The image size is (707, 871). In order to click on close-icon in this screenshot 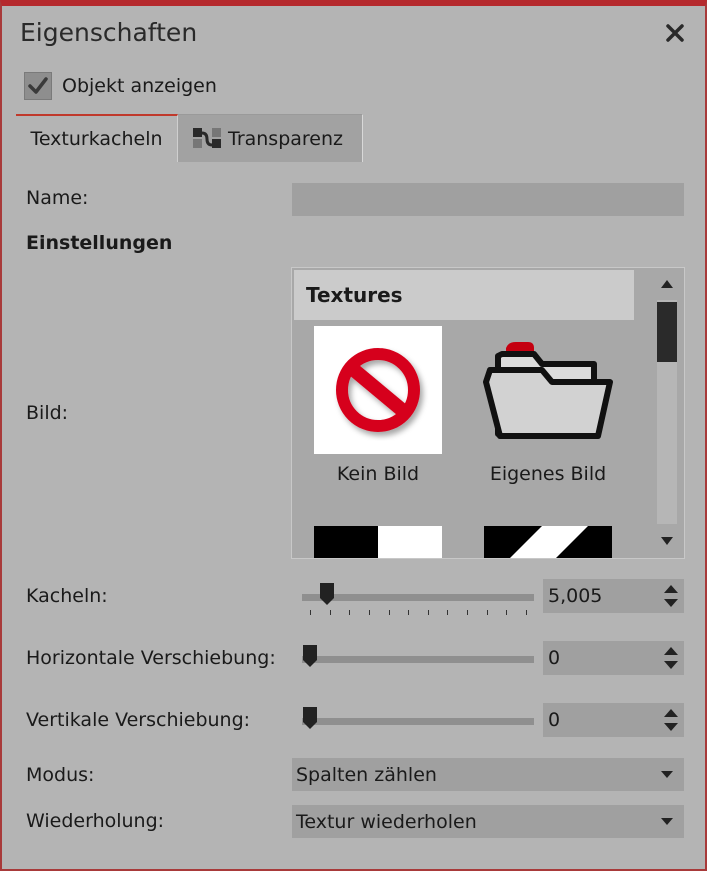, I will do `click(675, 33)`.